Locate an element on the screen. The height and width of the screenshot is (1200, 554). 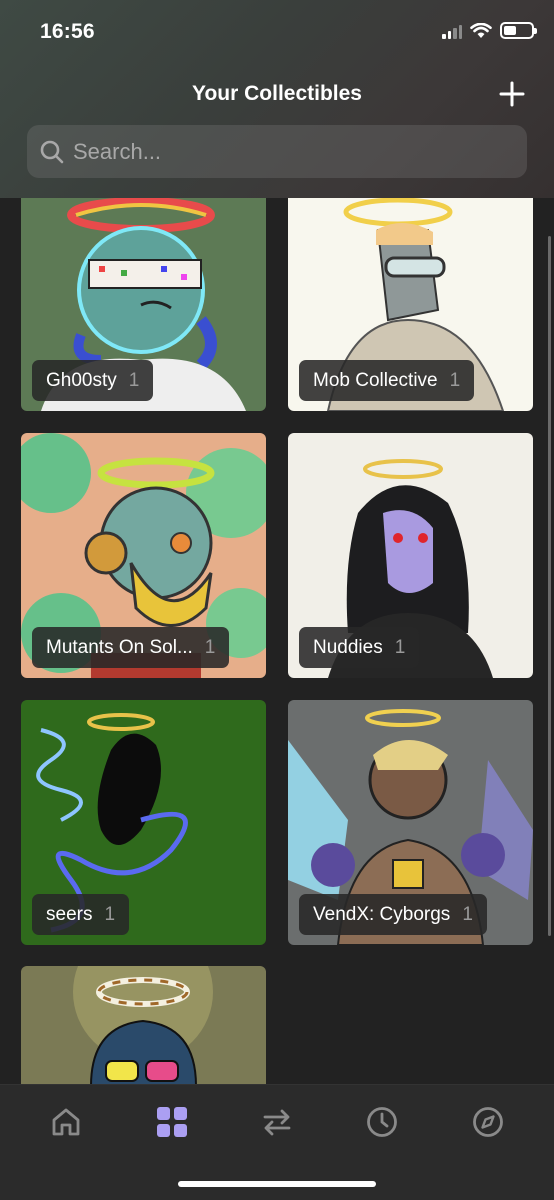
collection-name: seers is located at coordinates (69, 914).